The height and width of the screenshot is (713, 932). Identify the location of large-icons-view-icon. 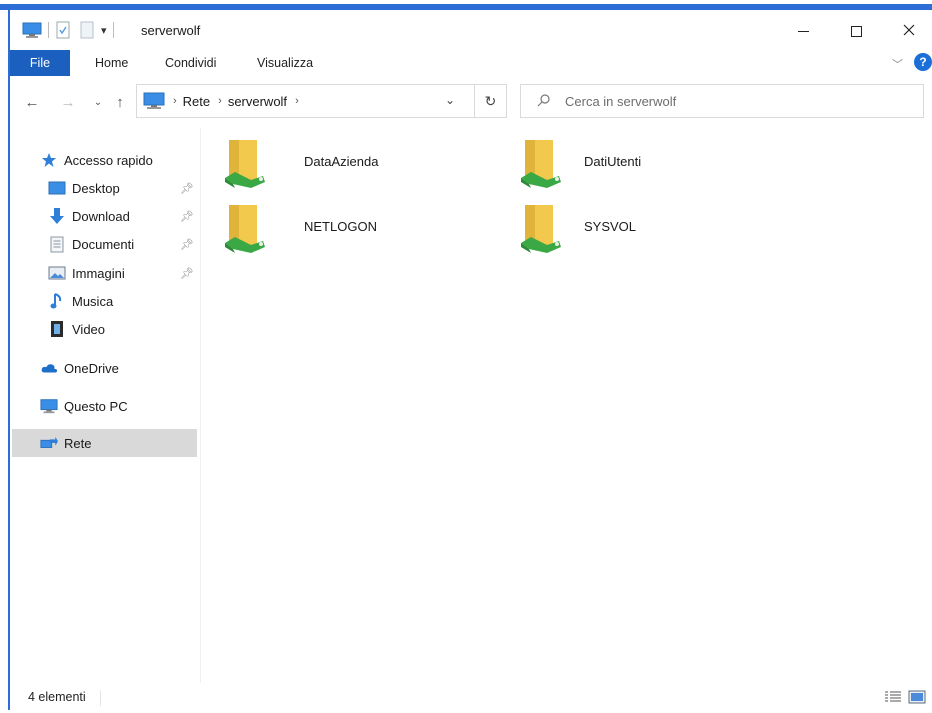
(917, 698).